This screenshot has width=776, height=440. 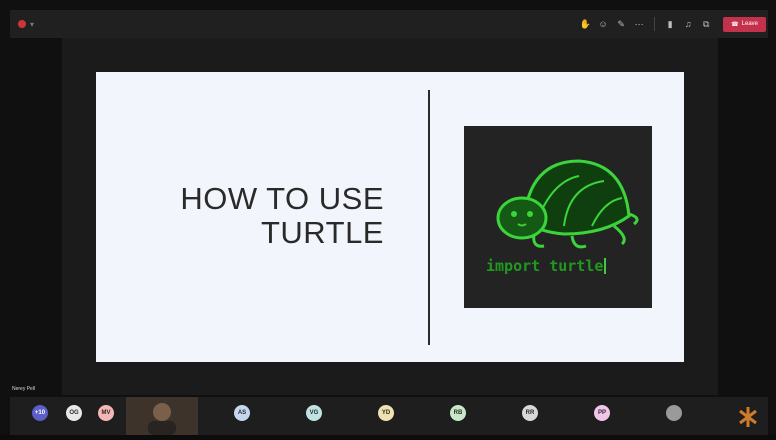 I want to click on participant-tile: PP, so click(x=604, y=416).